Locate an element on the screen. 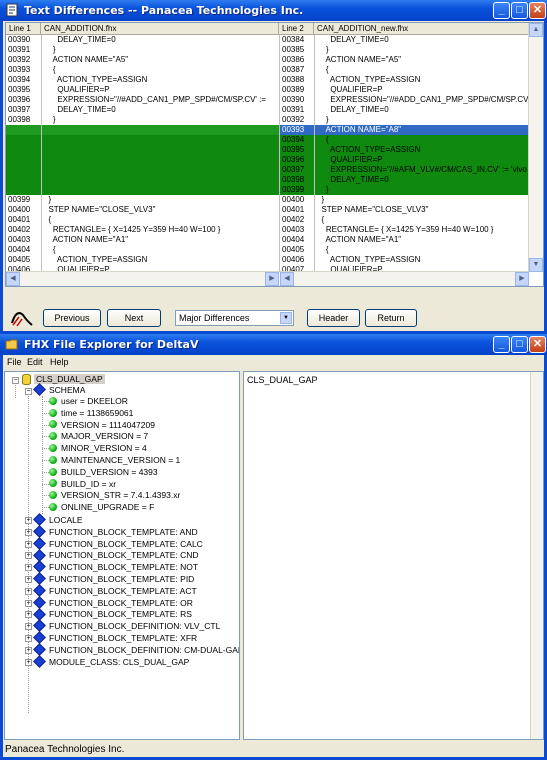 Image resolution: width=547 pixels, height=760 pixels. diff-row: 00401 {00402 { is located at coordinates (274, 220).